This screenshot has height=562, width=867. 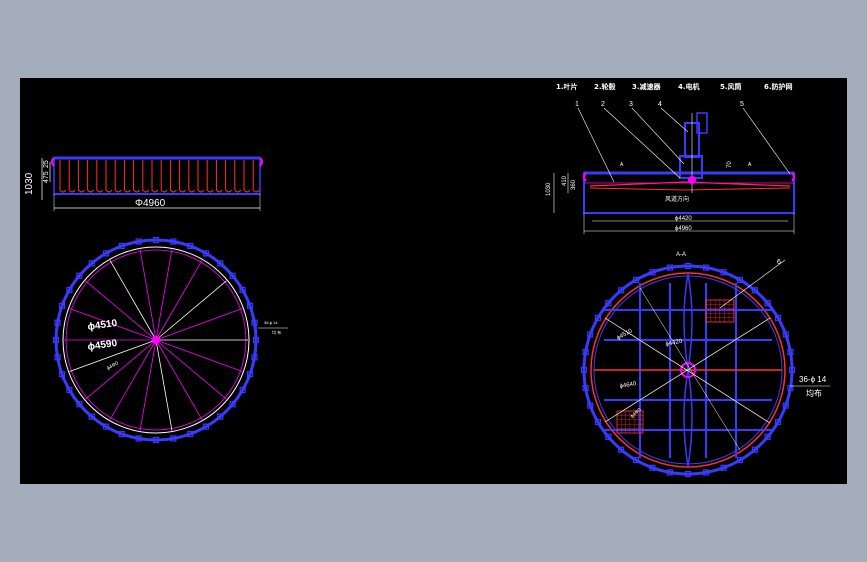 I want to click on legend-item-1: 1.叶片, so click(x=567, y=86).